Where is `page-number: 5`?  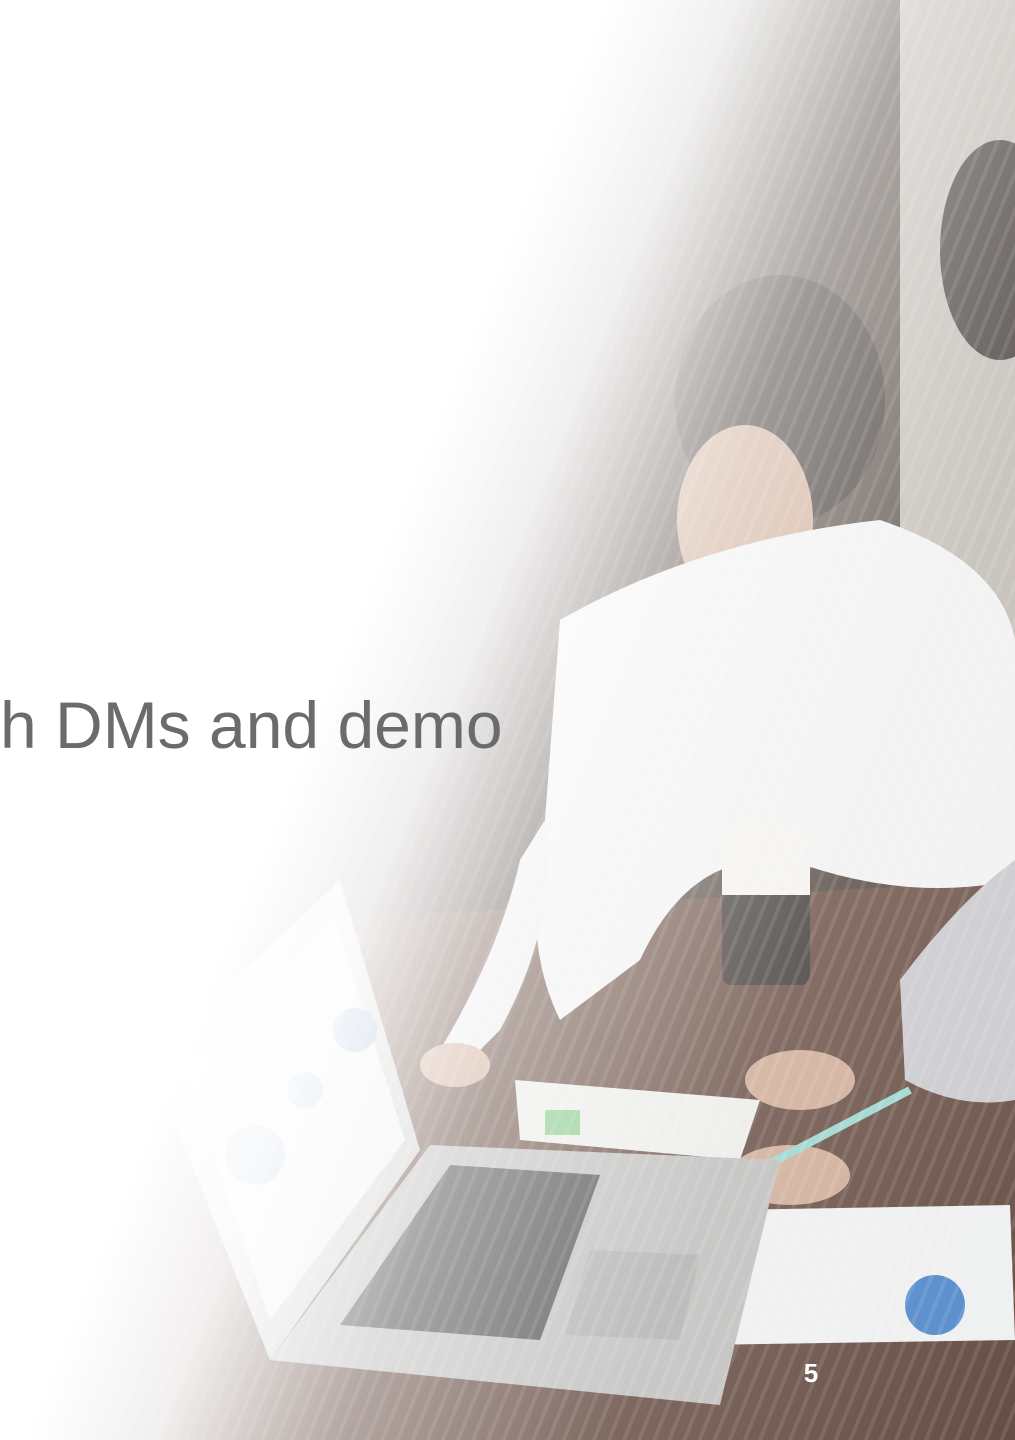 page-number: 5 is located at coordinates (811, 1373).